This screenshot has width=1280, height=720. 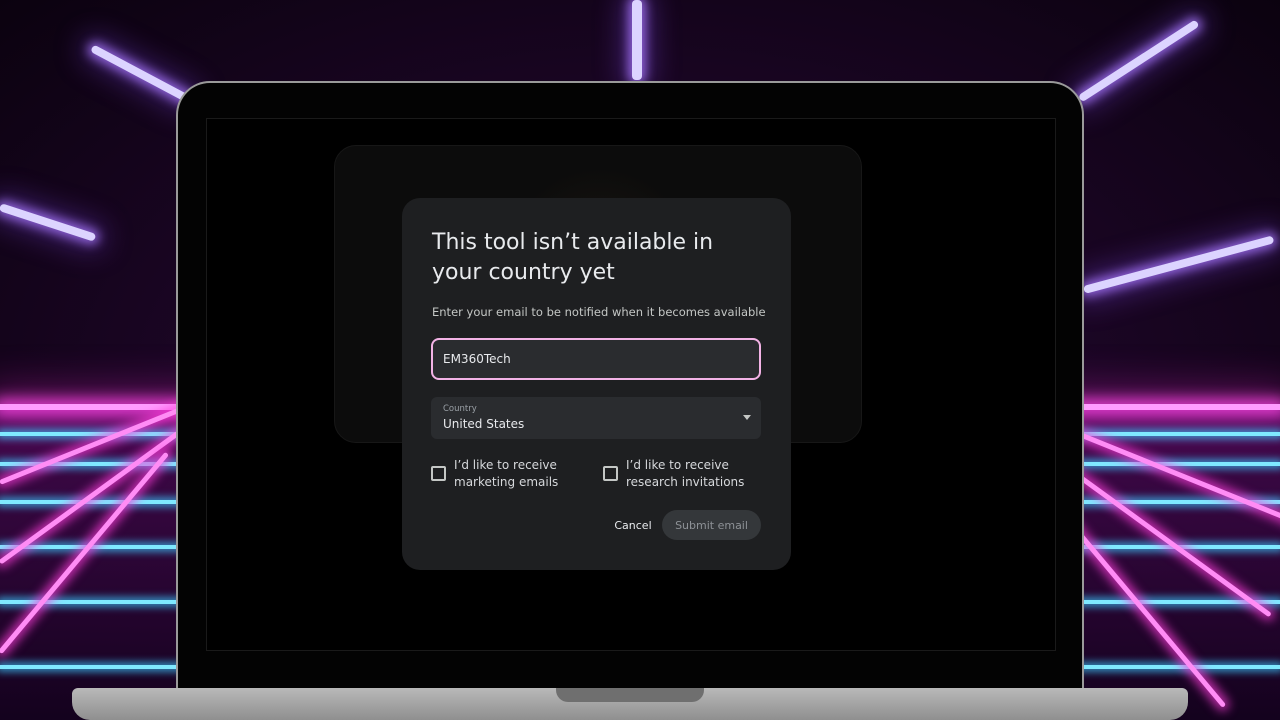 I want to click on laptop-notch, so click(x=630, y=695).